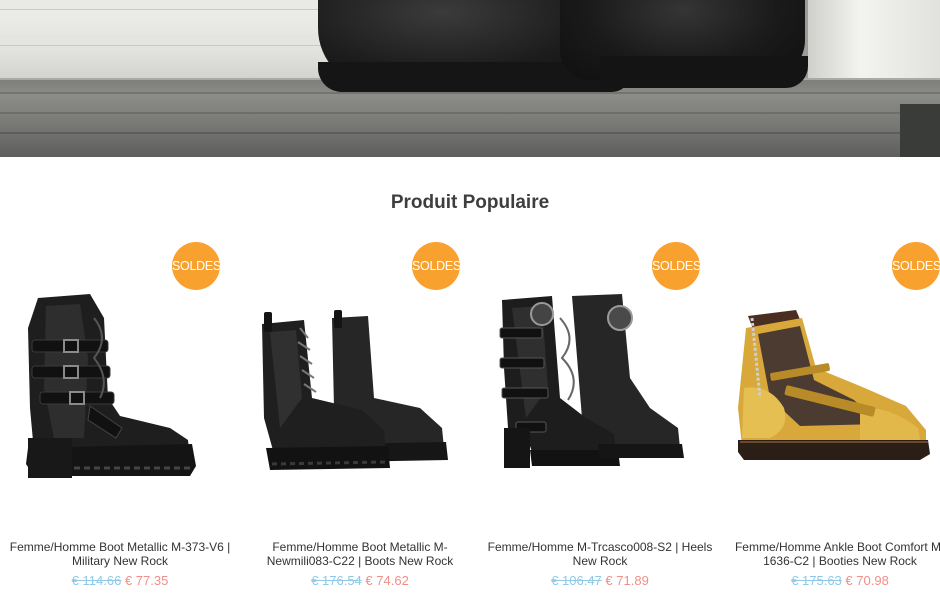 This screenshot has height=609, width=940. What do you see at coordinates (576, 580) in the screenshot?
I see `old-price: € 106.47` at bounding box center [576, 580].